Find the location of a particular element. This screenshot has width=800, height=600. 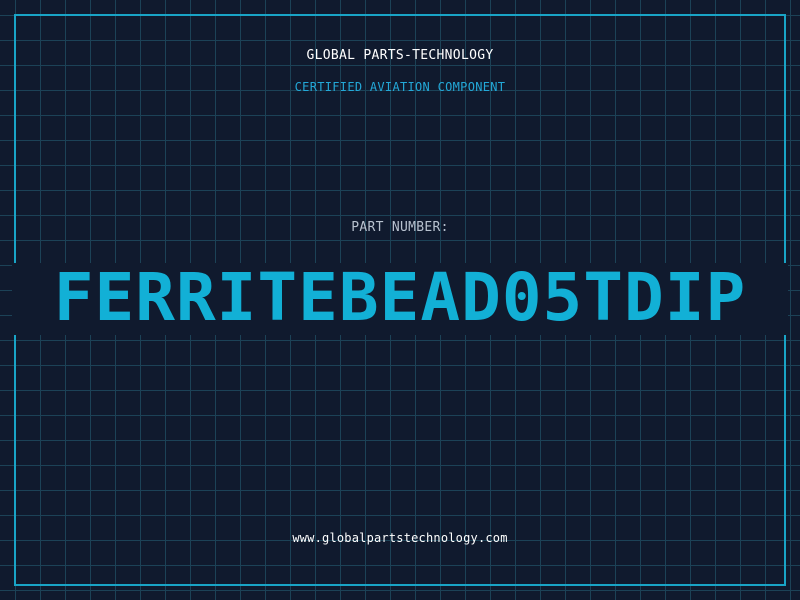

part-number-label: PART NUMBER: is located at coordinates (400, 227).